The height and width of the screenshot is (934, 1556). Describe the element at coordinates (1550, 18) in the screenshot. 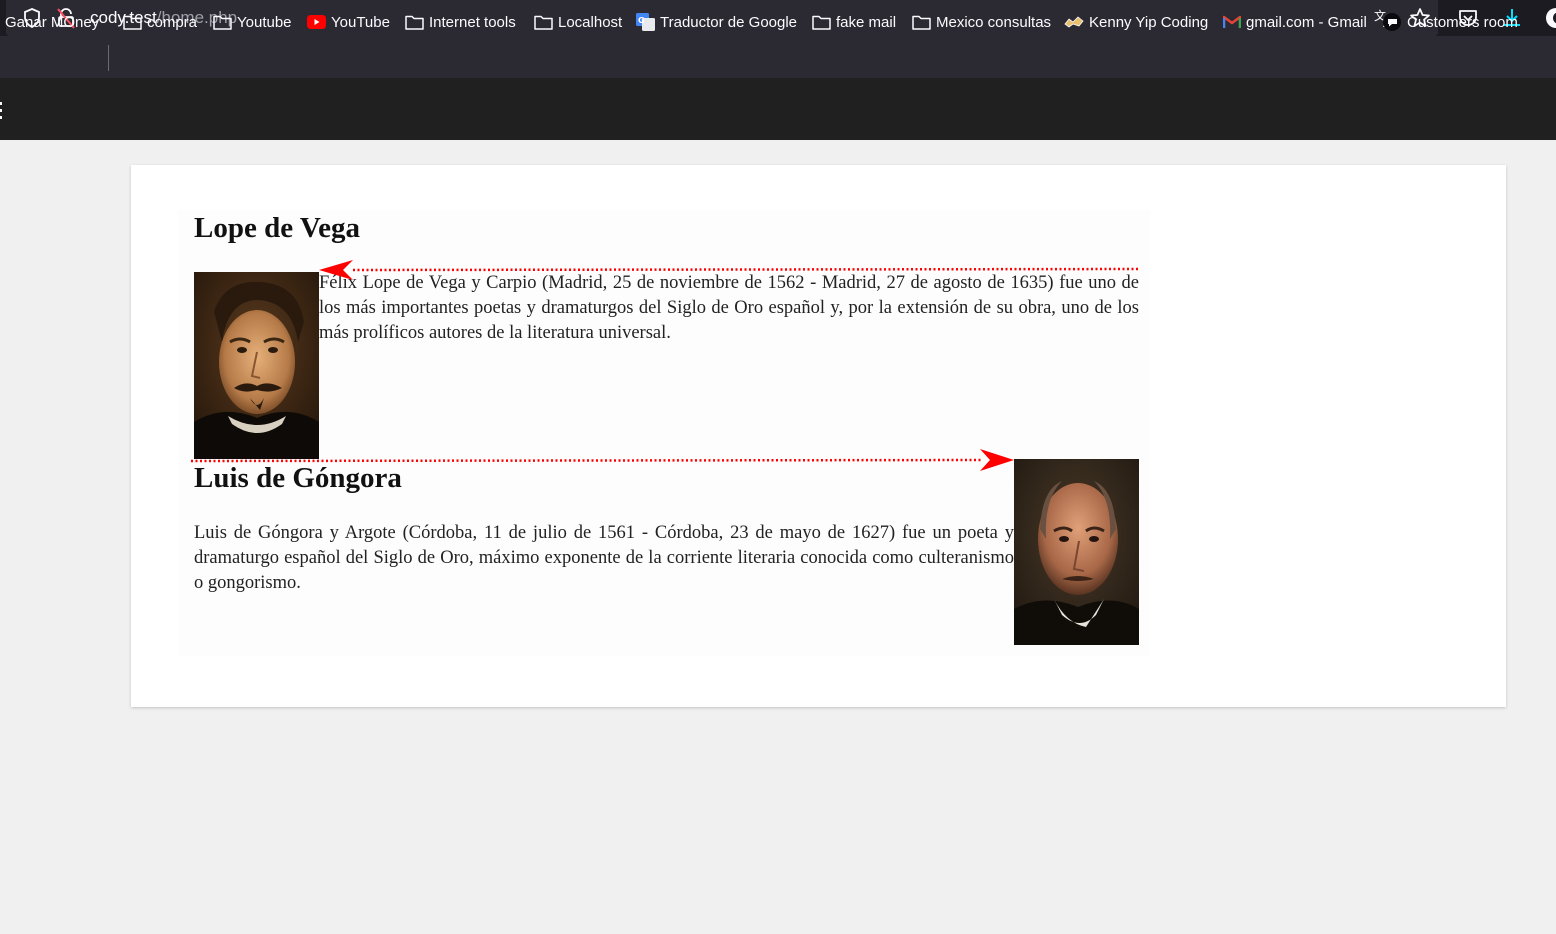

I see `account-icon` at that location.